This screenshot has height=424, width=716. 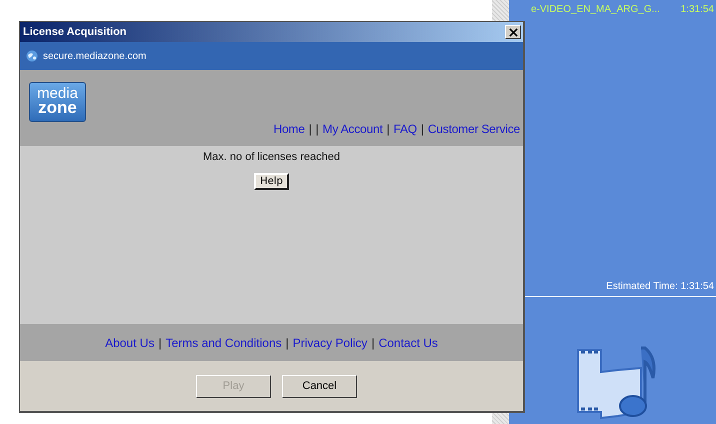 What do you see at coordinates (474, 129) in the screenshot?
I see `nav-link: Customer Service` at bounding box center [474, 129].